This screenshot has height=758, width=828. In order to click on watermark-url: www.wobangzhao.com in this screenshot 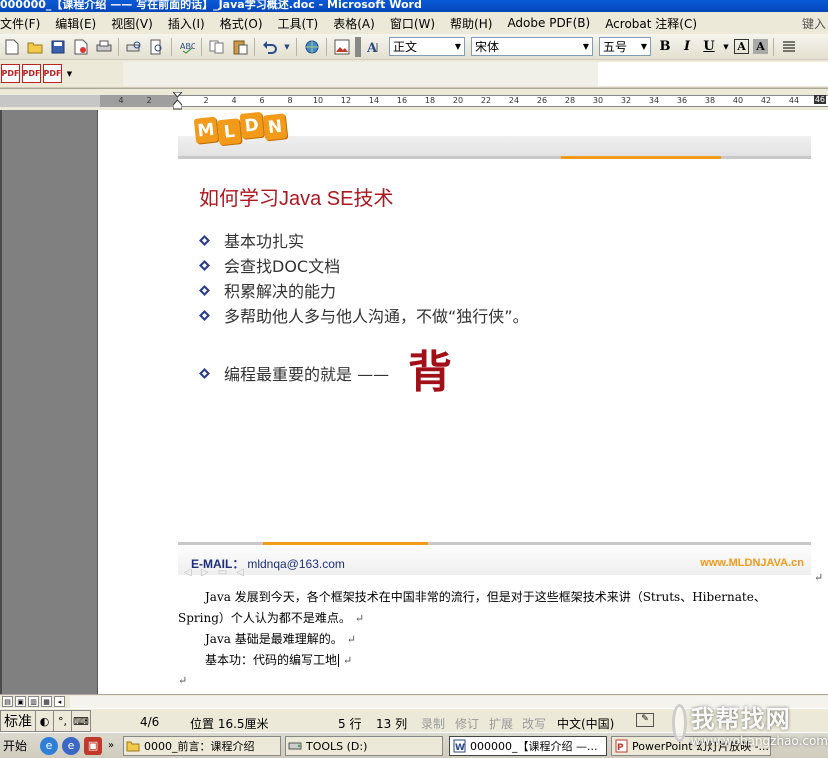, I will do `click(759, 740)`.